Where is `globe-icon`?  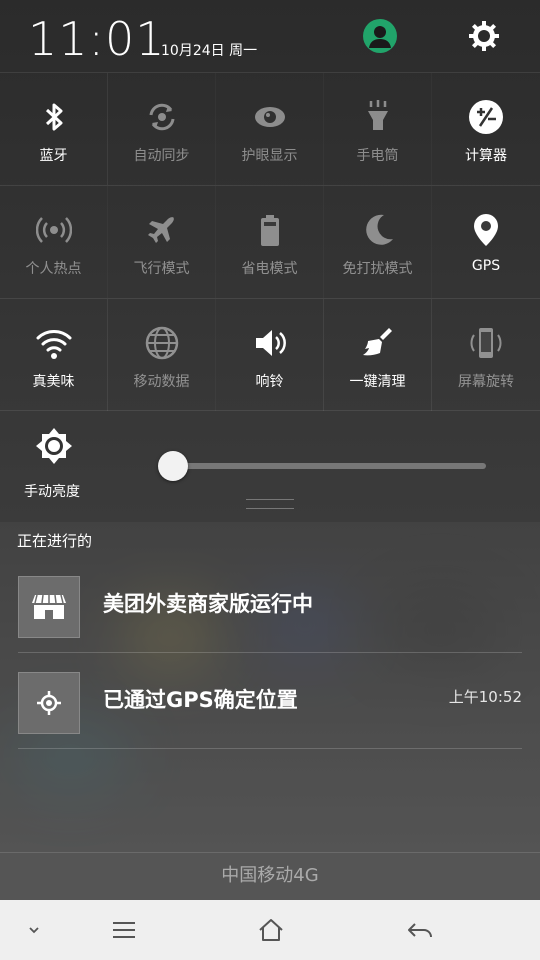
globe-icon is located at coordinates (161, 343).